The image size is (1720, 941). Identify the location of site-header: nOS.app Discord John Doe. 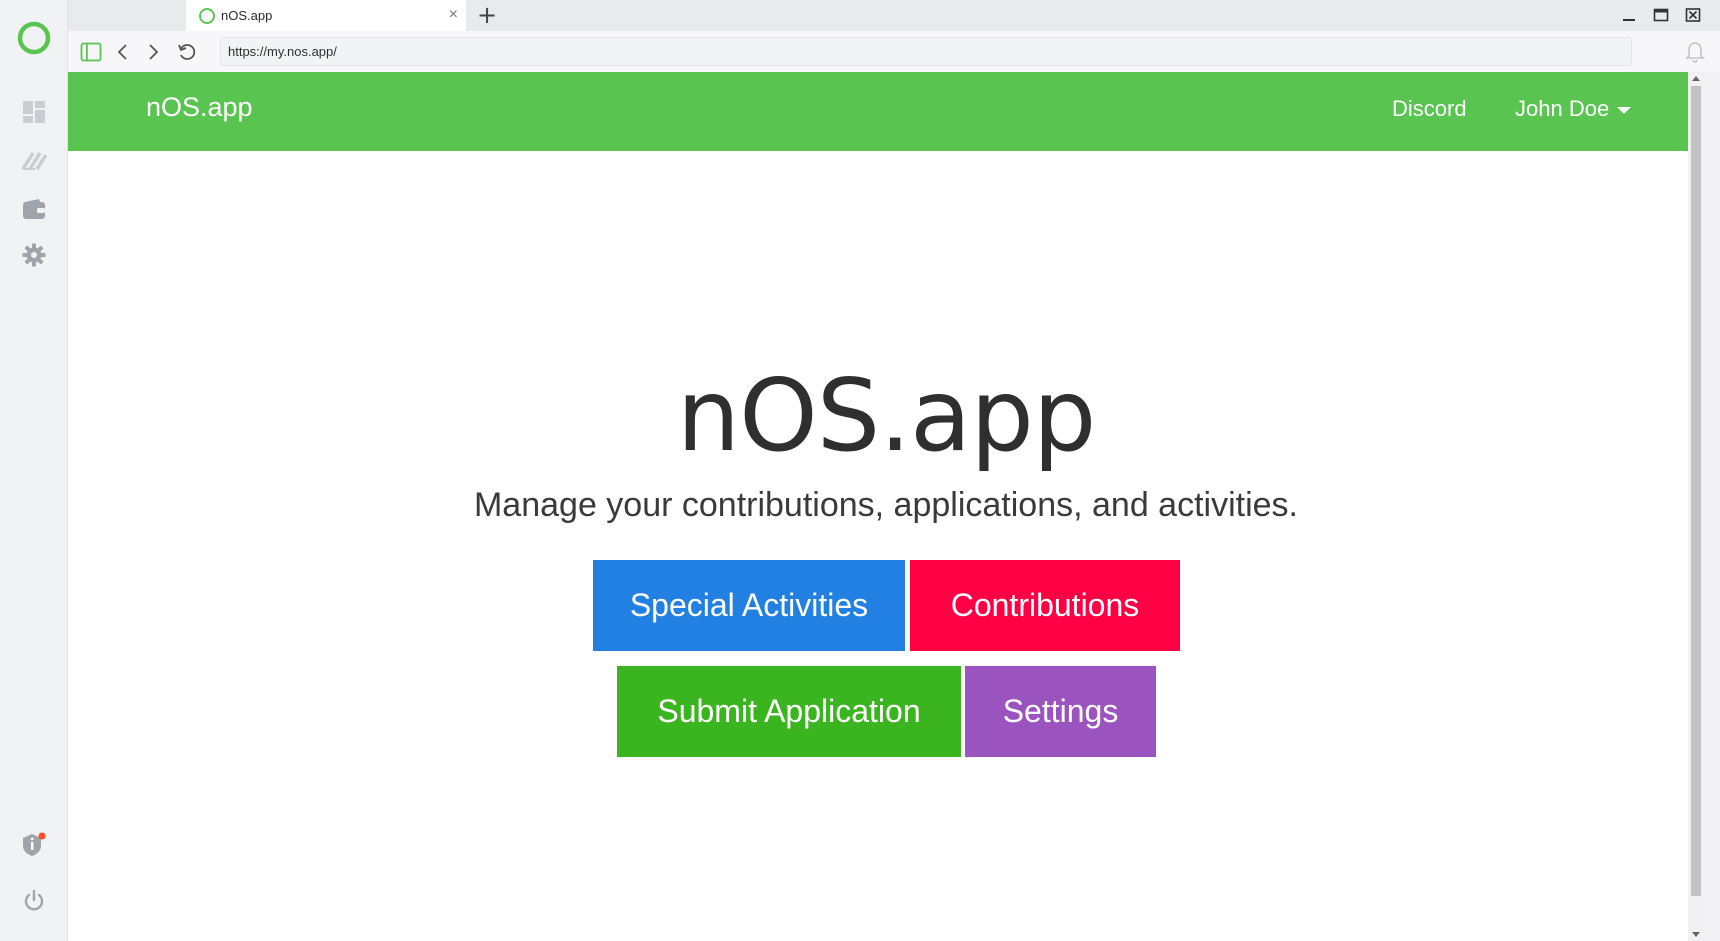
(886, 111).